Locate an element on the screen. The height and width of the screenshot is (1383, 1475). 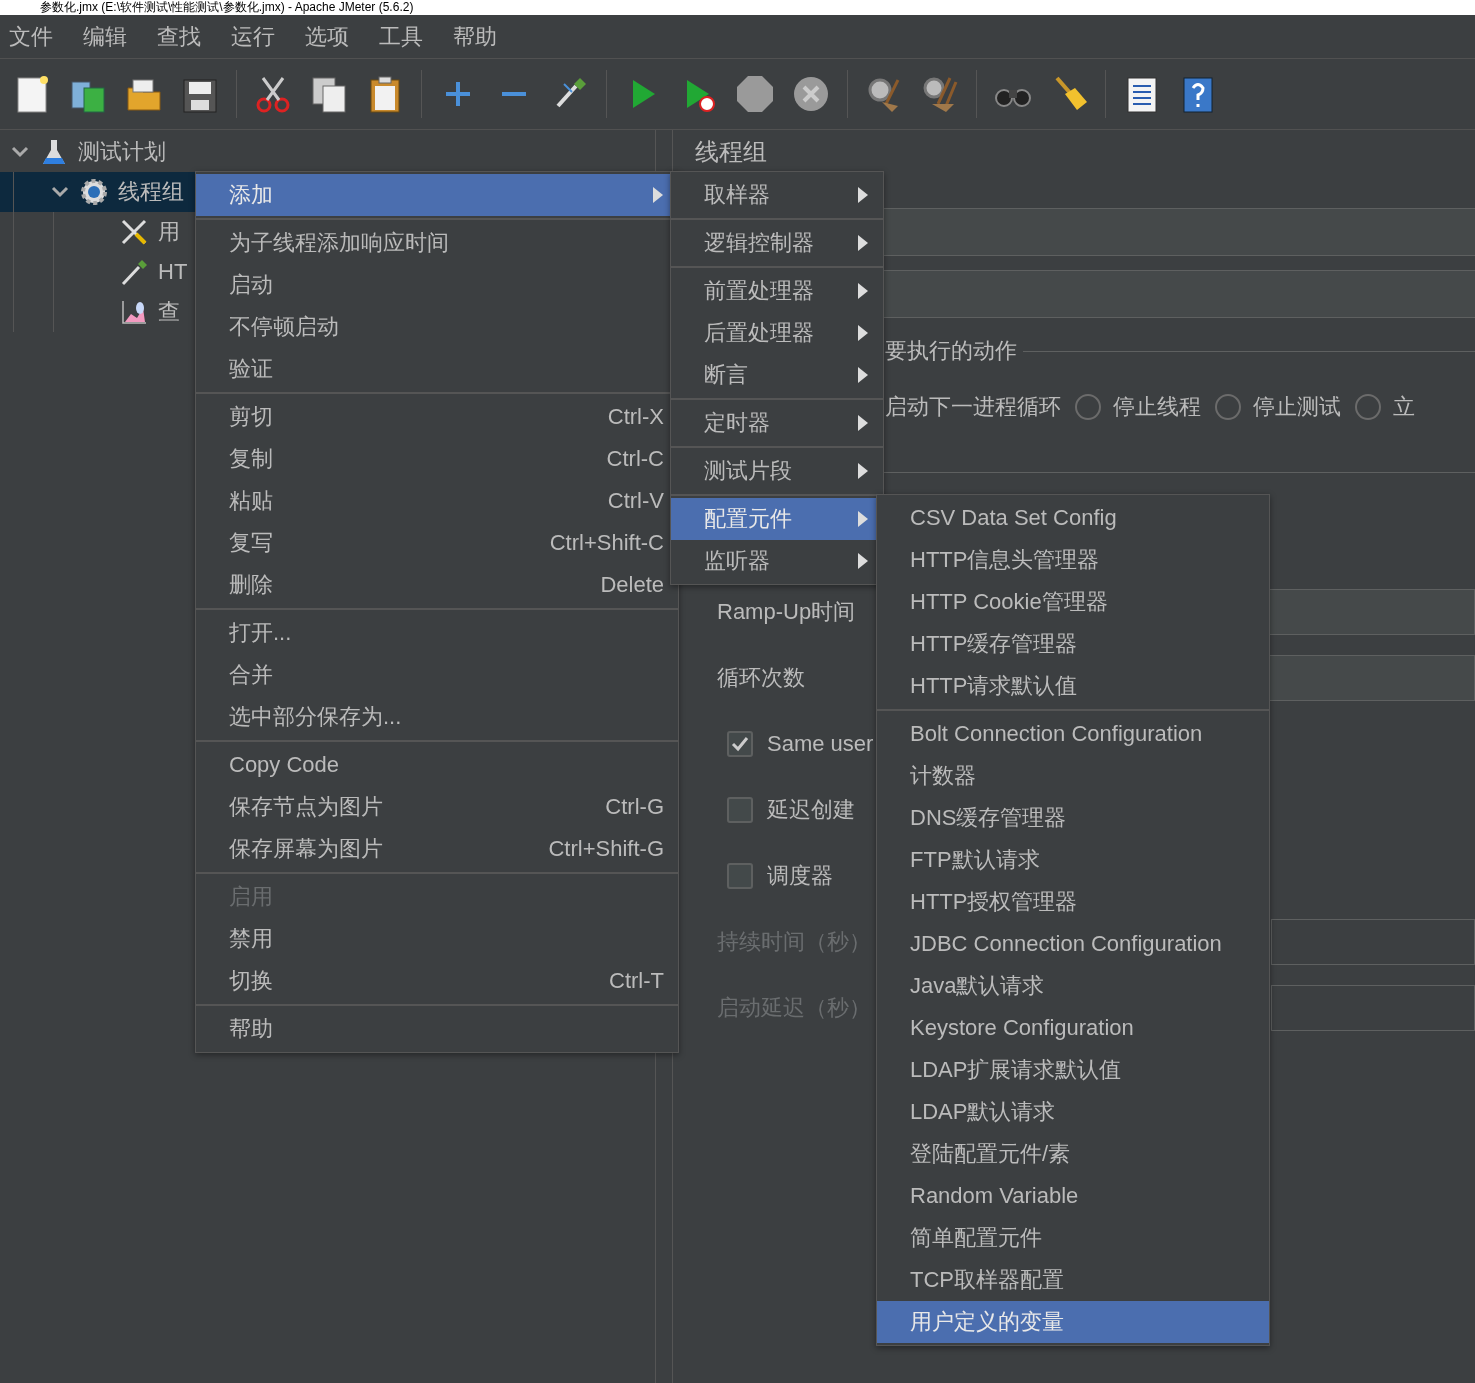
field-label: 循环次数 is located at coordinates (761, 678).